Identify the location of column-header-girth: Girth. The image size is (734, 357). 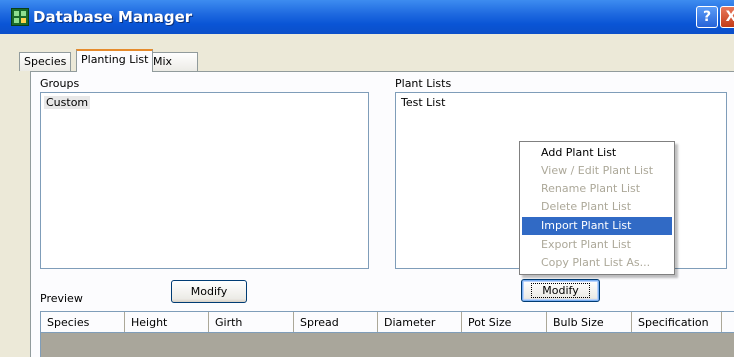
(251, 322).